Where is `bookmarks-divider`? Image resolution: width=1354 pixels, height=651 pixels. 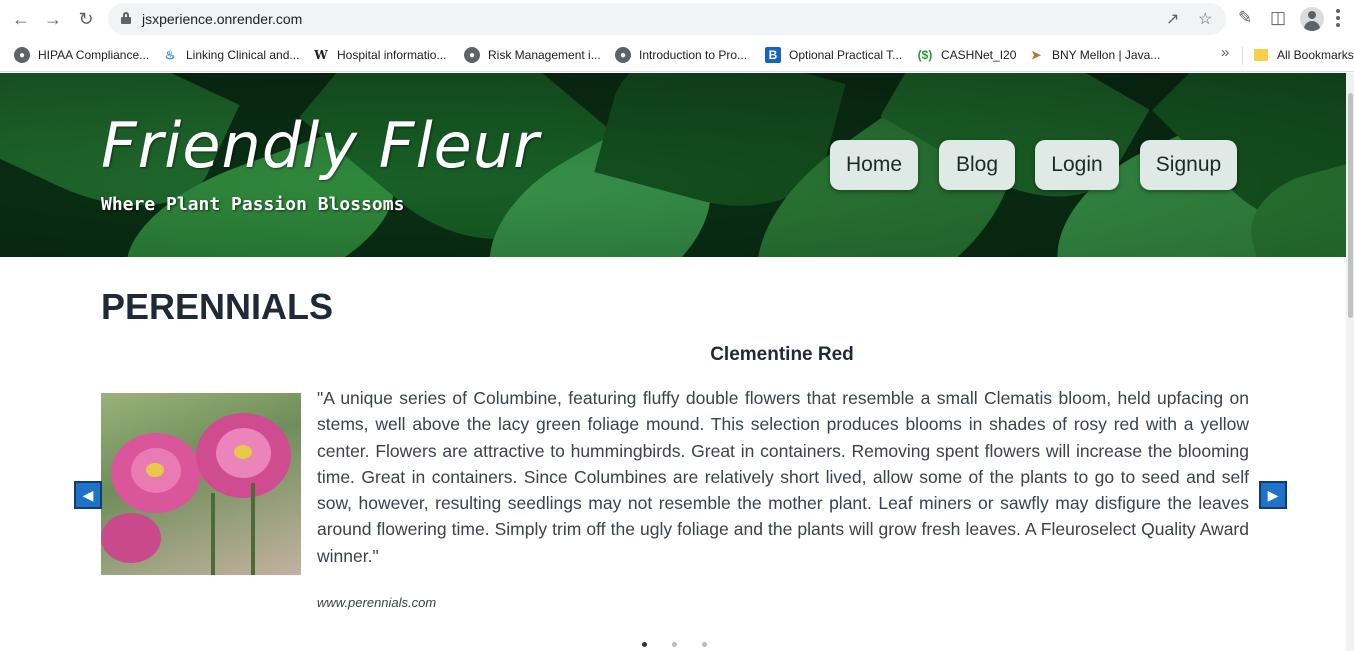
bookmarks-divider is located at coordinates (1242, 56).